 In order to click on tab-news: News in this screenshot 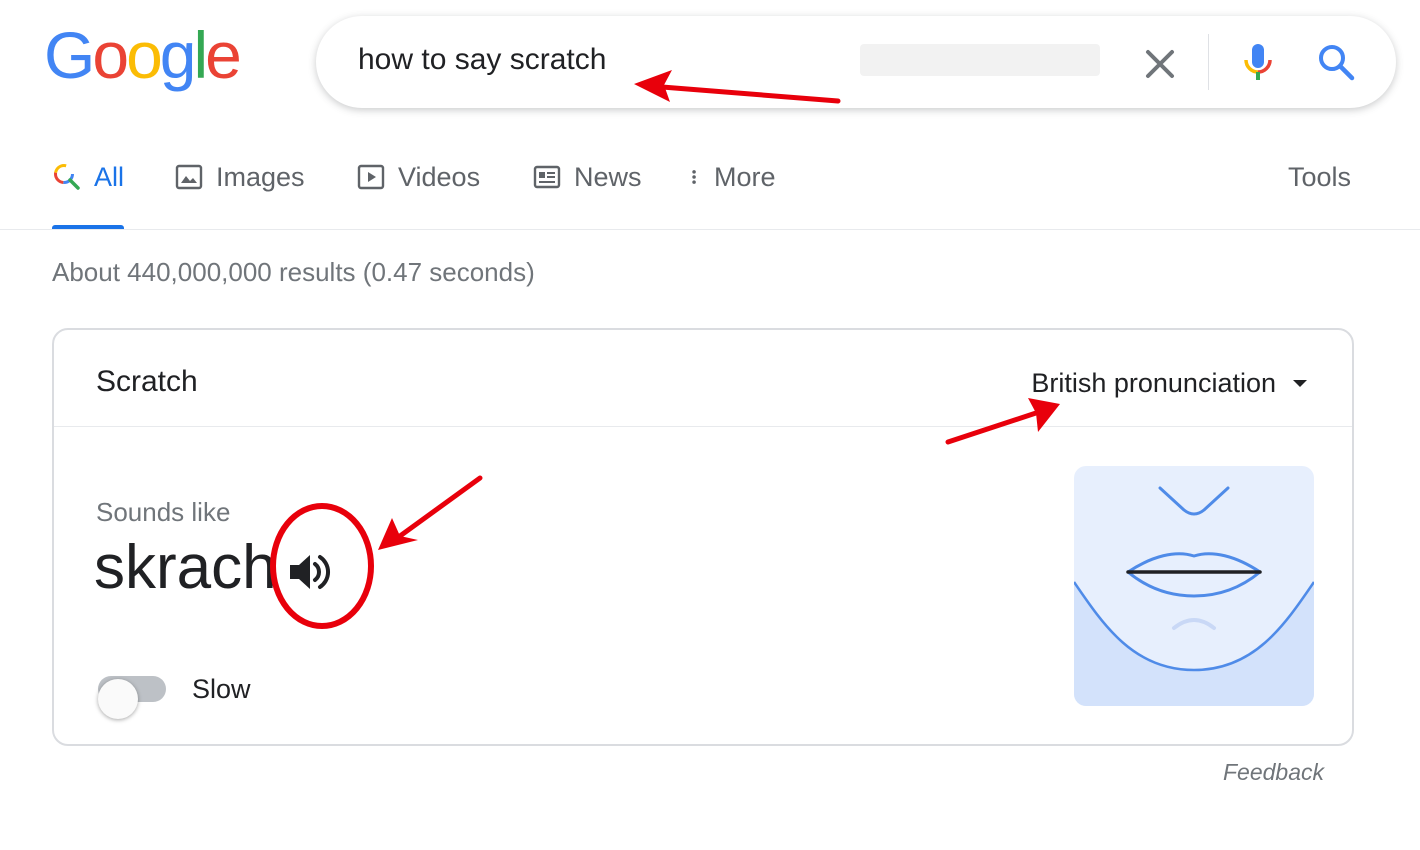, I will do `click(587, 194)`.